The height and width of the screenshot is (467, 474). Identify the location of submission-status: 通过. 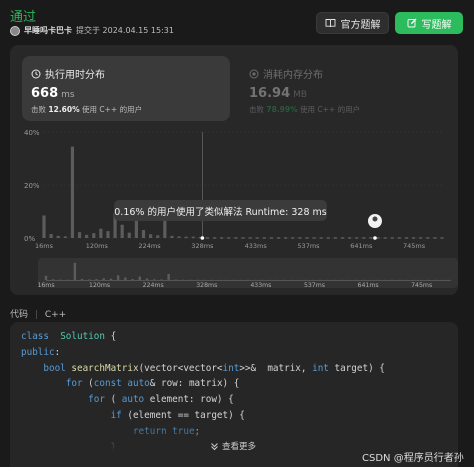
(23, 17).